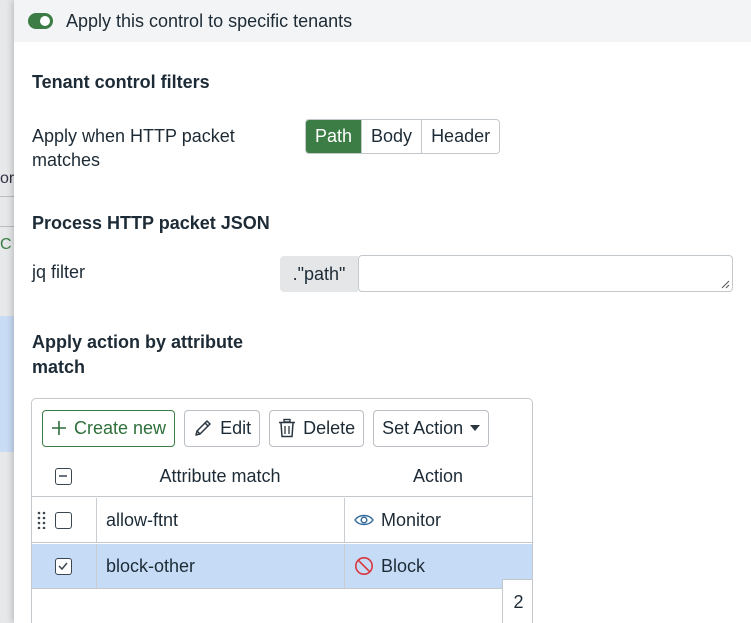 The height and width of the screenshot is (623, 751). What do you see at coordinates (391, 136) in the screenshot?
I see `segment-body: Body` at bounding box center [391, 136].